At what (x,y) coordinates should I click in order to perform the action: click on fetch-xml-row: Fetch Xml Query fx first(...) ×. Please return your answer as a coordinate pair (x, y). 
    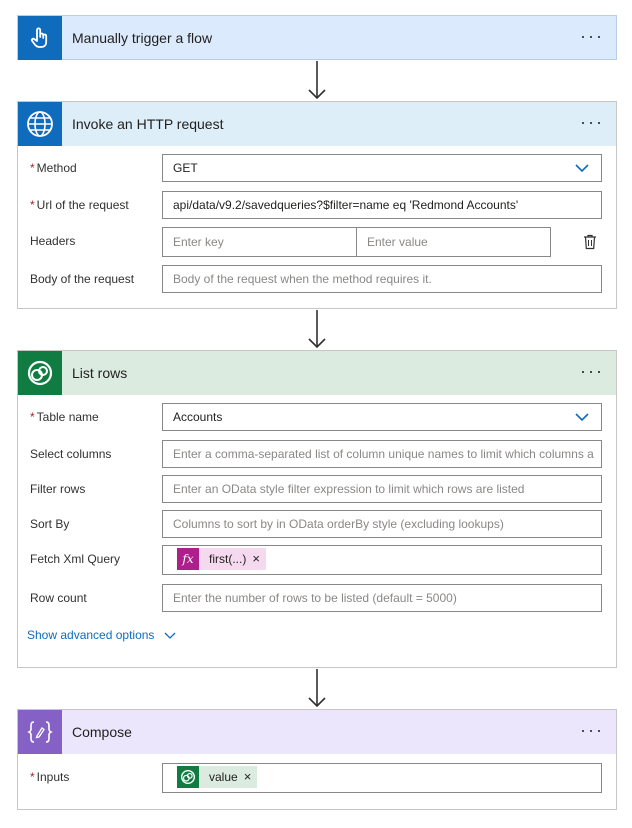
    Looking at the image, I should click on (317, 560).